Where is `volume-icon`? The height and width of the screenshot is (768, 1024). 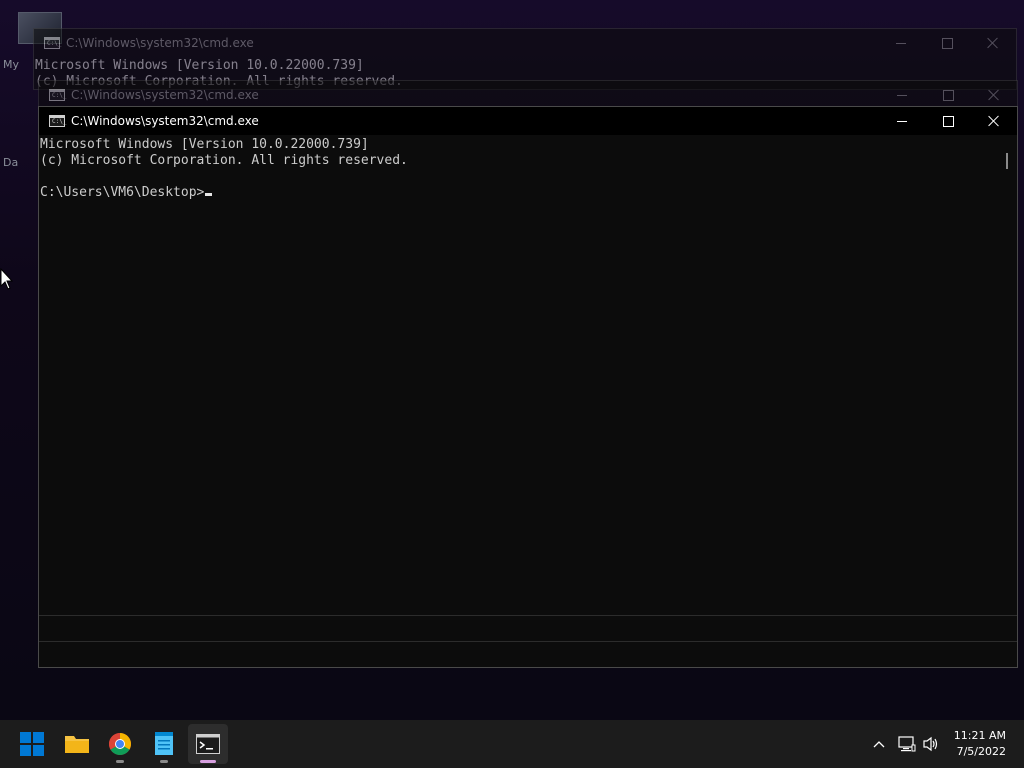 volume-icon is located at coordinates (930, 744).